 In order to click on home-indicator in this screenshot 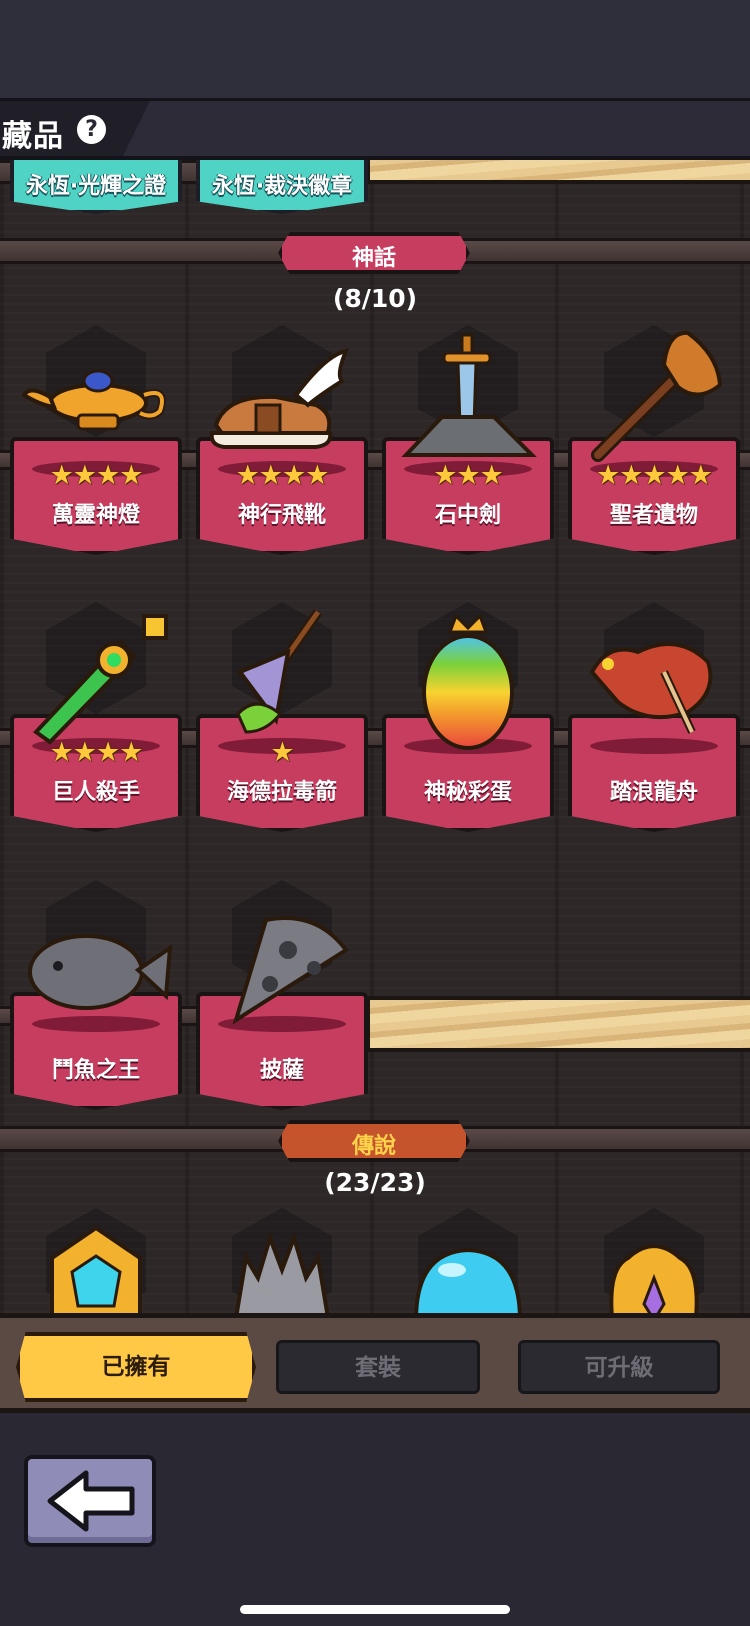, I will do `click(375, 1609)`.